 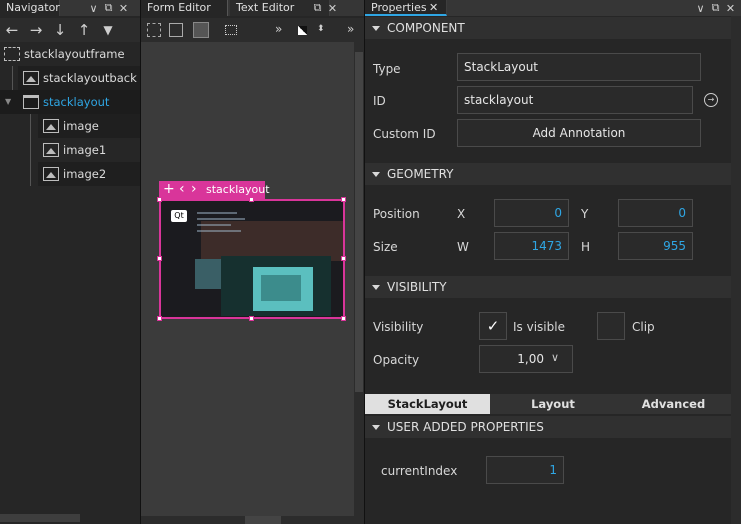 I want to click on canvas-horizontal-scrollbar, so click(x=252, y=520).